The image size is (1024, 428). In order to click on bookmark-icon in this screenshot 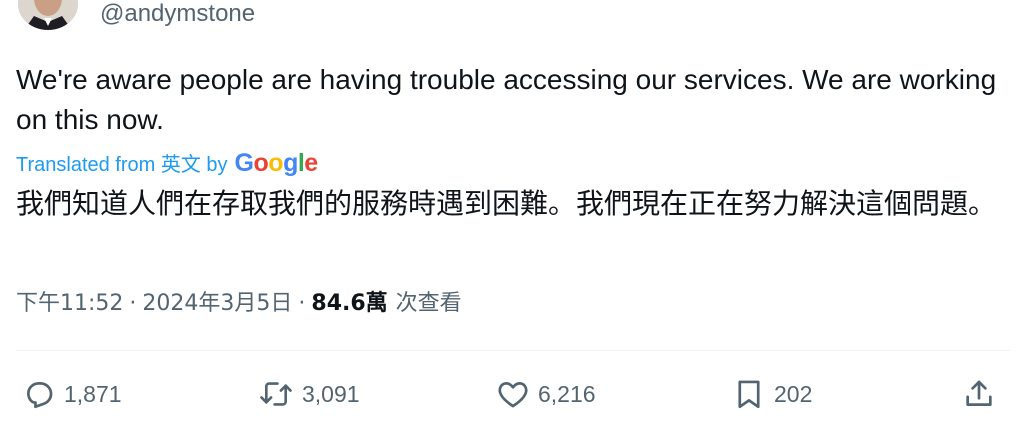, I will do `click(749, 394)`.